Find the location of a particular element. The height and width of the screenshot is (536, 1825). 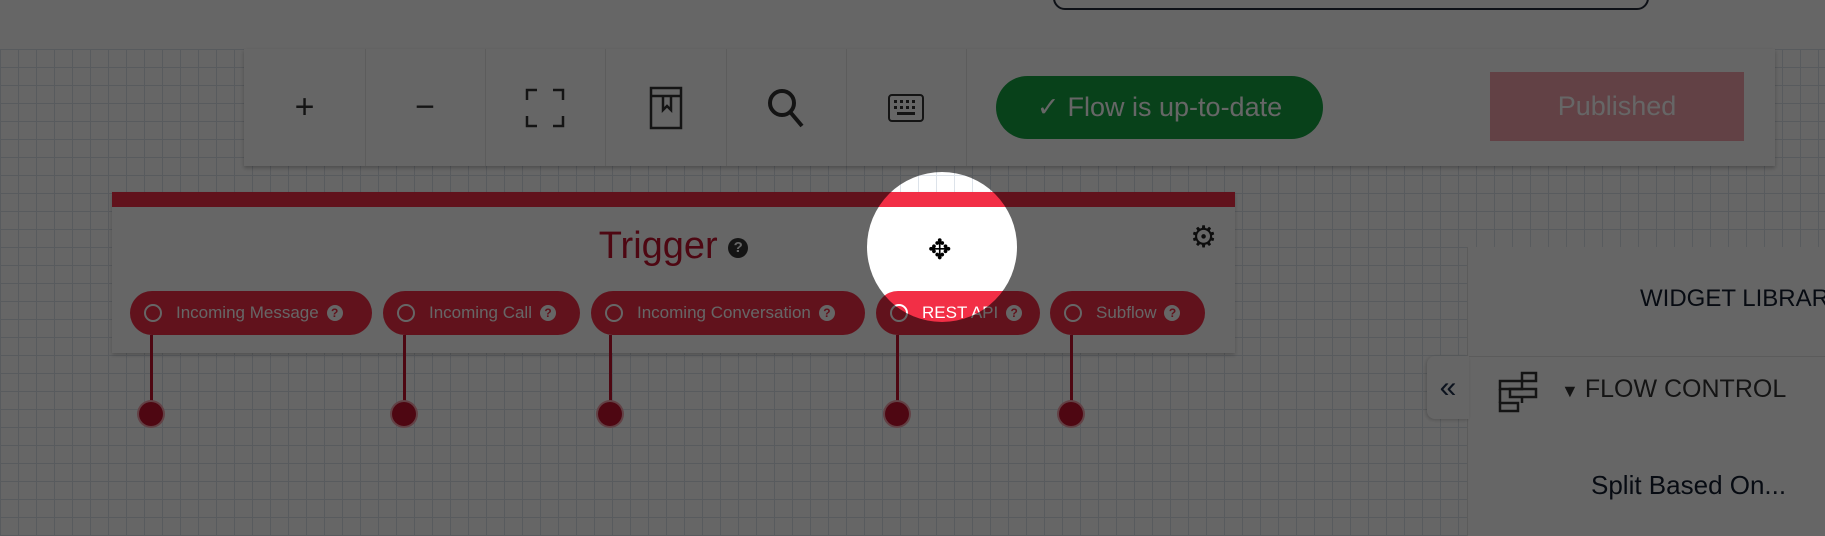

keyboard-shortcuts-button is located at coordinates (906, 107).